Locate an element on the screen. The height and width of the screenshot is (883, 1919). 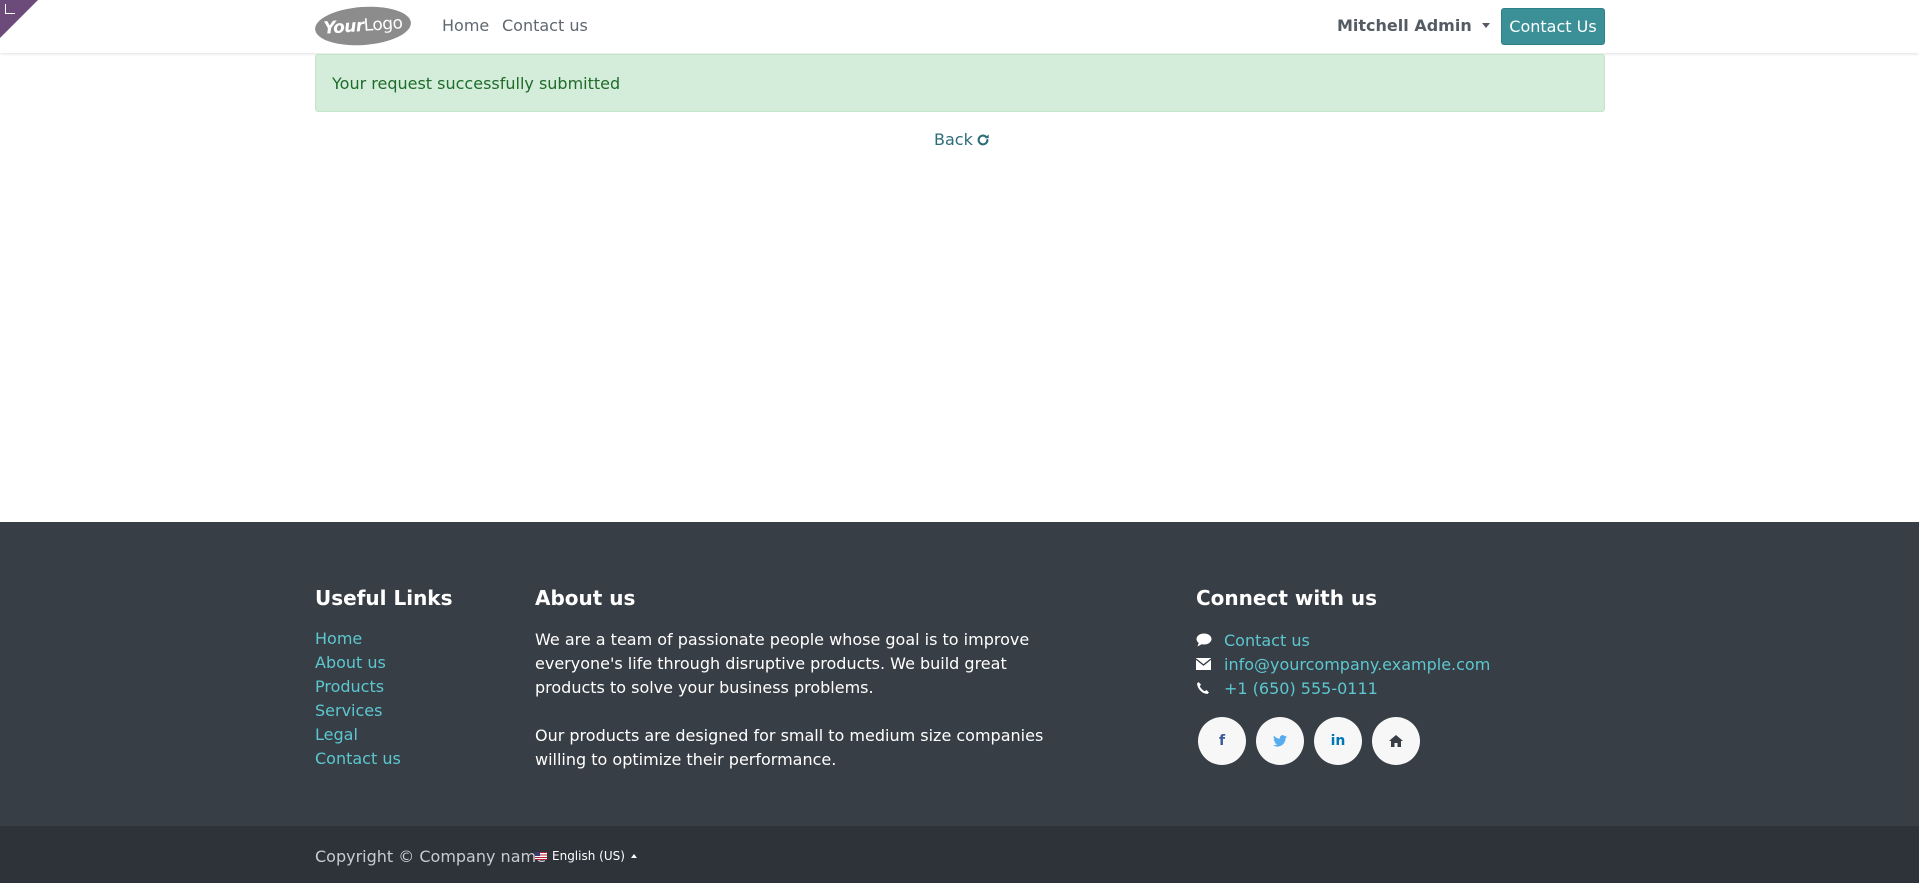
back-link: Back is located at coordinates (962, 139).